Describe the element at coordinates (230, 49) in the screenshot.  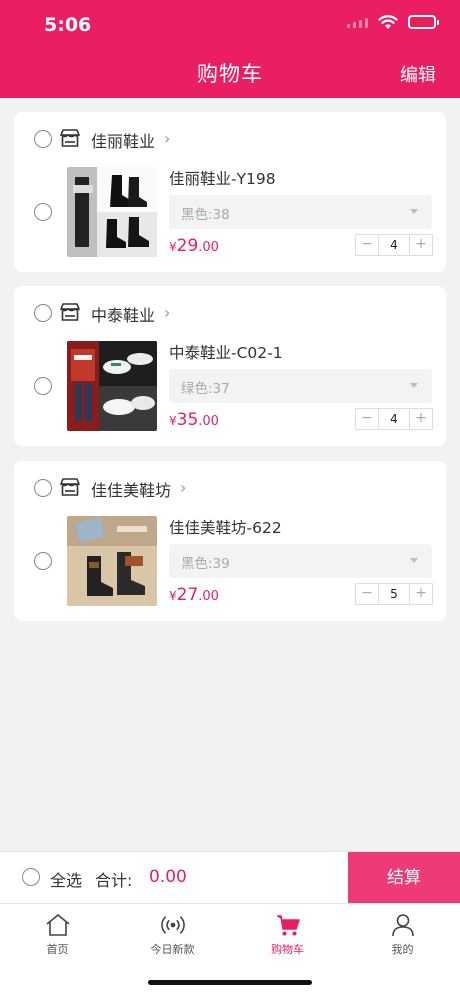
I see `header: 5:06 购物车 编辑` at that location.